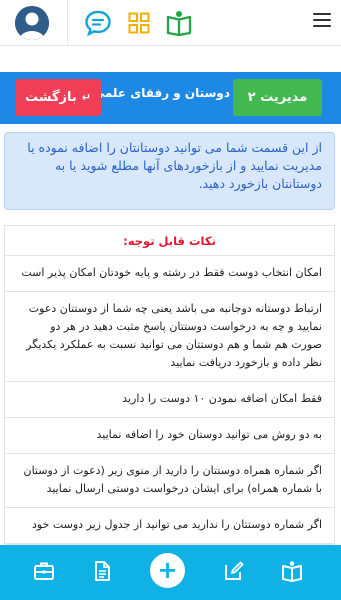 This screenshot has width=341, height=600. Describe the element at coordinates (322, 22) in the screenshot. I see `menu-icon` at that location.